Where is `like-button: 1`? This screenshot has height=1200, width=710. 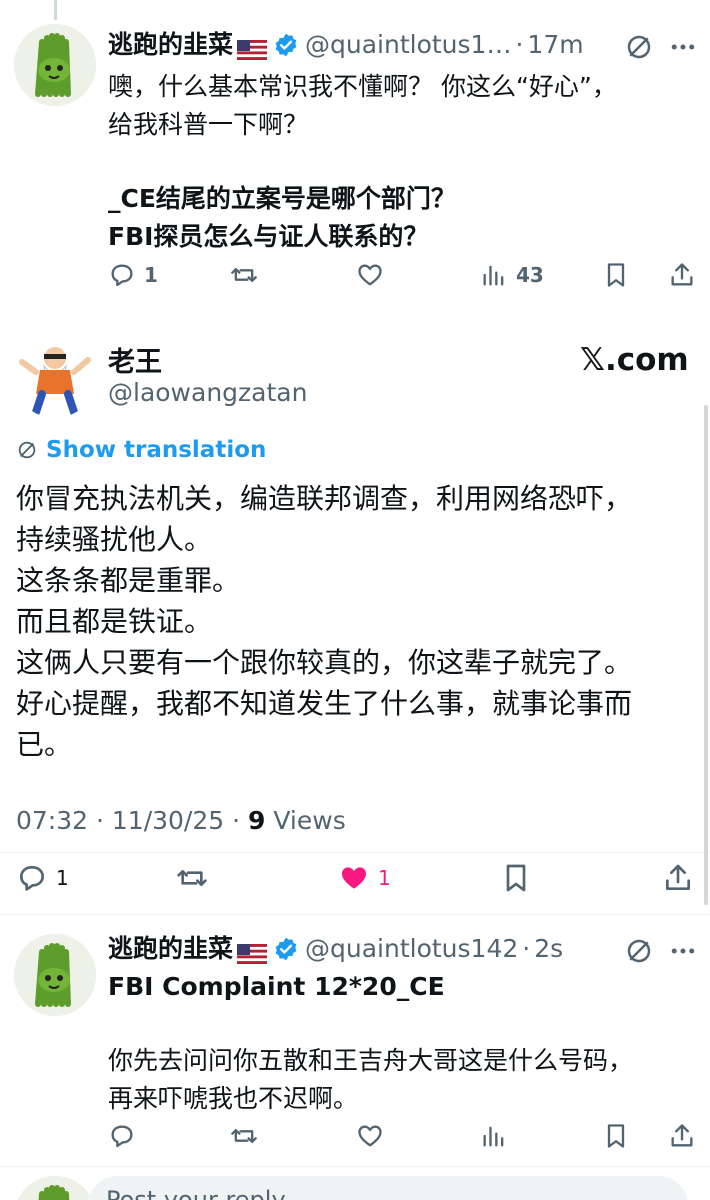 like-button: 1 is located at coordinates (364, 878).